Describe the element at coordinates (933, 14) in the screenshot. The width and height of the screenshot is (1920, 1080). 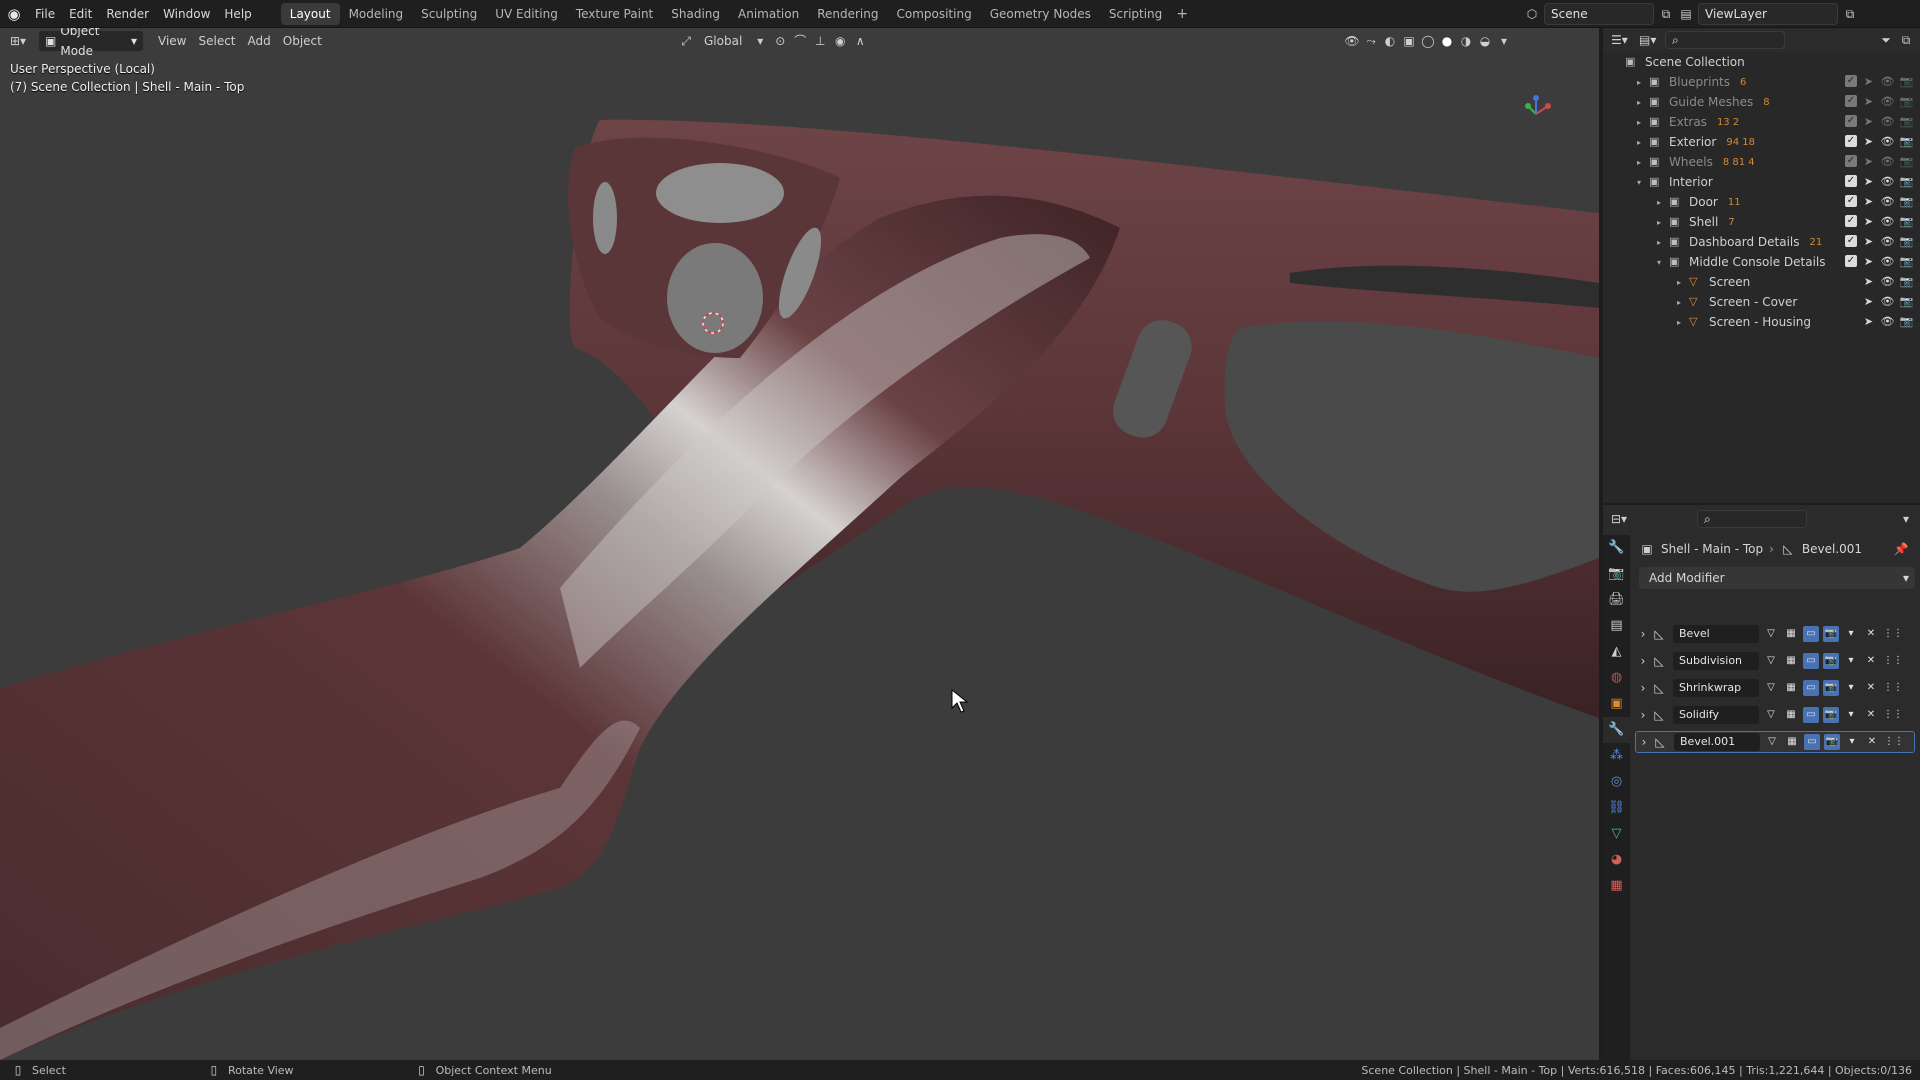
I see `tab-compositing: Compositing` at that location.